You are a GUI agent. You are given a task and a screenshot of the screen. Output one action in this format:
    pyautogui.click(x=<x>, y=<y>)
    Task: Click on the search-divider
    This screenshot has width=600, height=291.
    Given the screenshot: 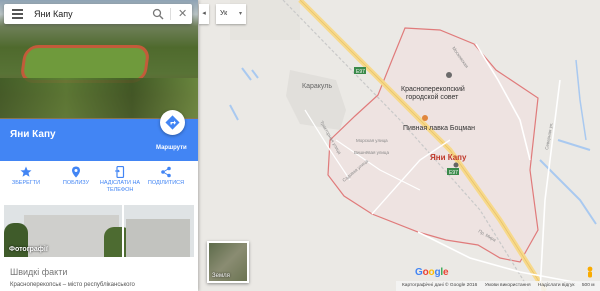 What is the action you would take?
    pyautogui.click(x=170, y=14)
    